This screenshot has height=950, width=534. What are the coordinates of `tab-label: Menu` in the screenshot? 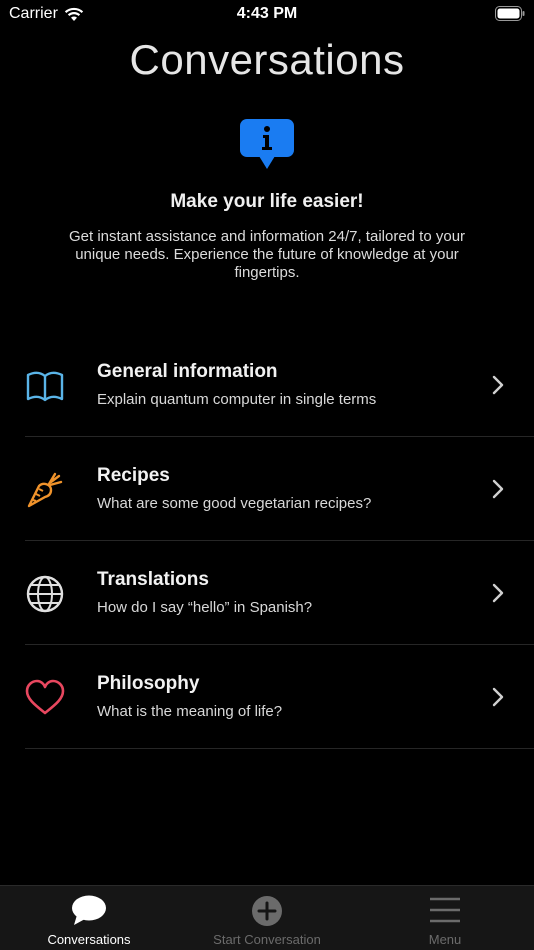 It's located at (445, 939).